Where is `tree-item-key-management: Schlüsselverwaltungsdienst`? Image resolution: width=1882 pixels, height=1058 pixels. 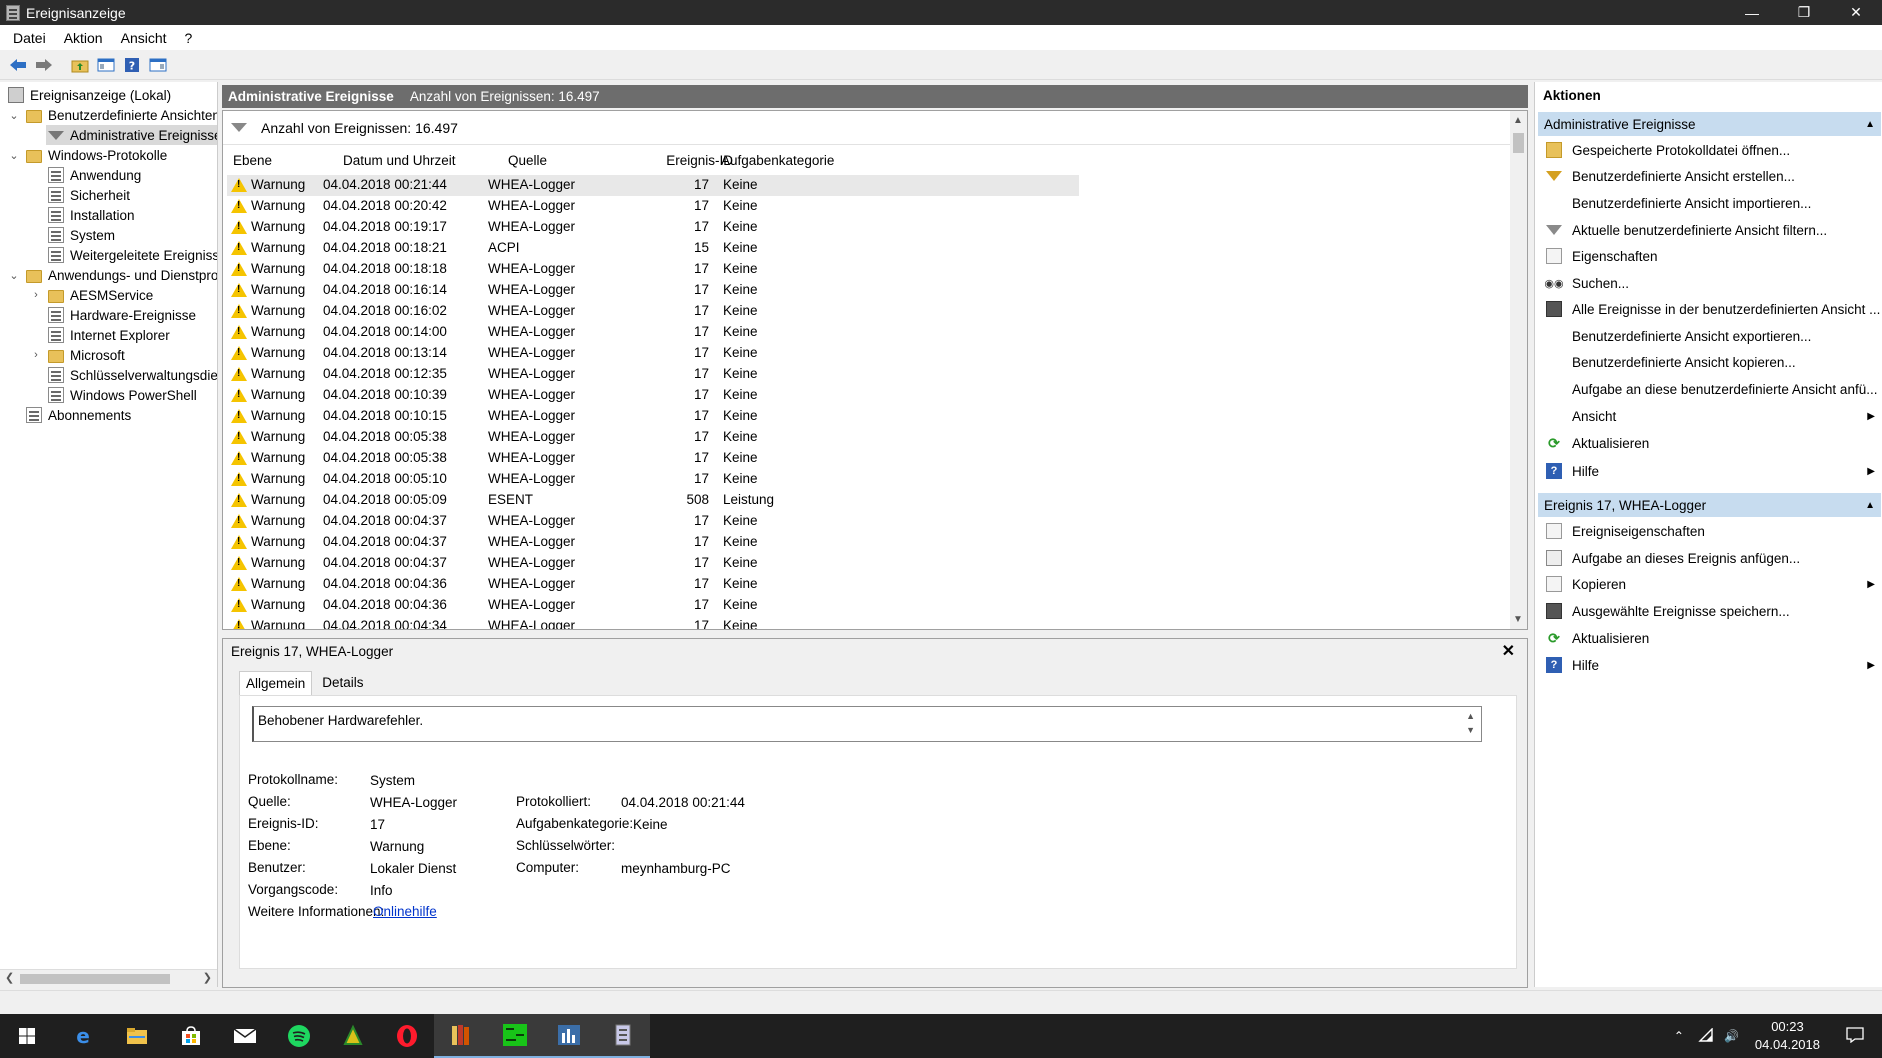 tree-item-key-management: Schlüsselverwaltungsdienst is located at coordinates (132, 375).